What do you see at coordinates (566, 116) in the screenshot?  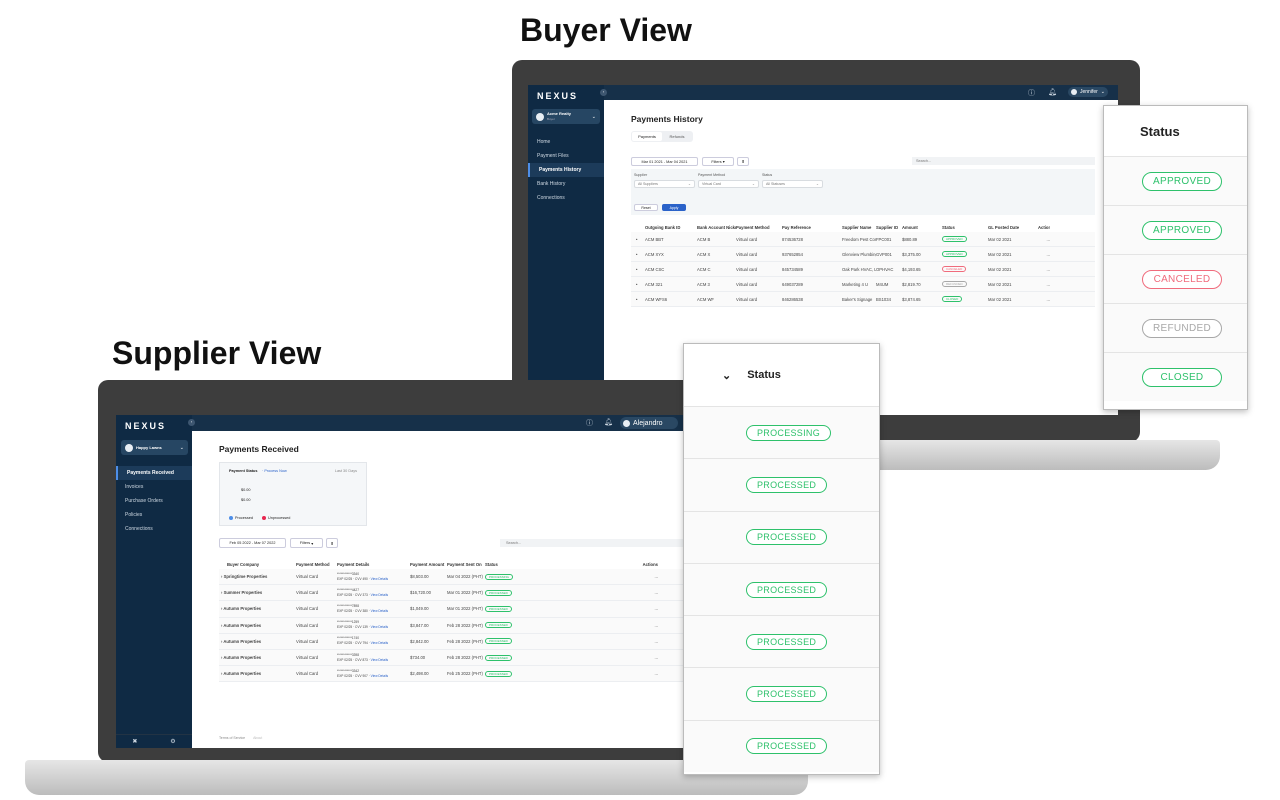 I see `org-switcher: Acme Realty Buyer ⌄` at bounding box center [566, 116].